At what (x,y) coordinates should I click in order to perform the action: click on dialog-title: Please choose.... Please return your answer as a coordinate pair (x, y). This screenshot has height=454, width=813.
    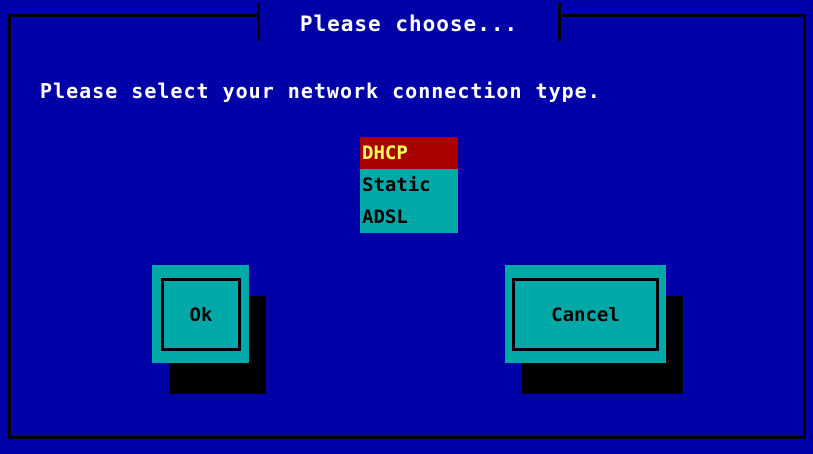
    Looking at the image, I should click on (409, 24).